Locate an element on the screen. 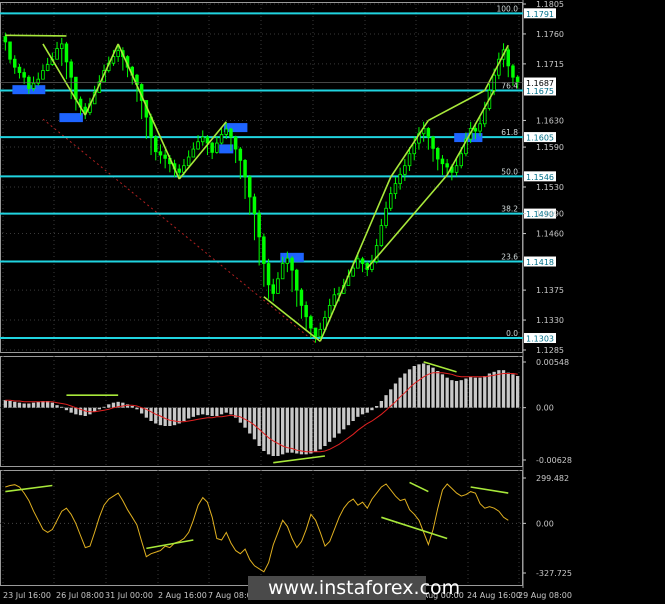 Image resolution: width=665 pixels, height=604 pixels. cci-tick-label: -327.725 is located at coordinates (554, 573).